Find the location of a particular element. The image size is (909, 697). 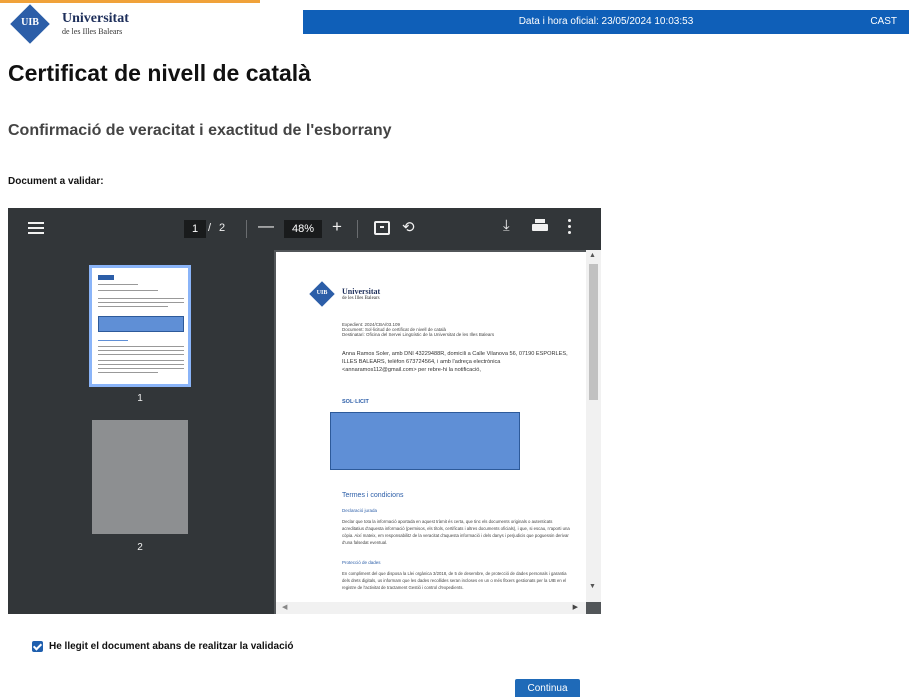

pdf-toolbar: 1 / 2 — 48% + ⟲ ⤓ is located at coordinates (304, 229).